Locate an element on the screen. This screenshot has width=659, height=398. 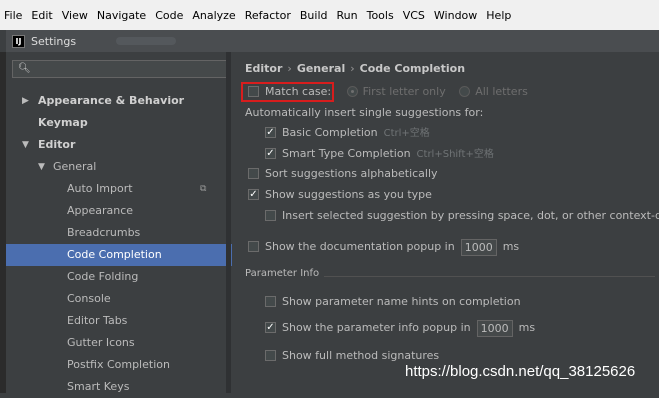
doc-popup-checkbox is located at coordinates (253, 246).